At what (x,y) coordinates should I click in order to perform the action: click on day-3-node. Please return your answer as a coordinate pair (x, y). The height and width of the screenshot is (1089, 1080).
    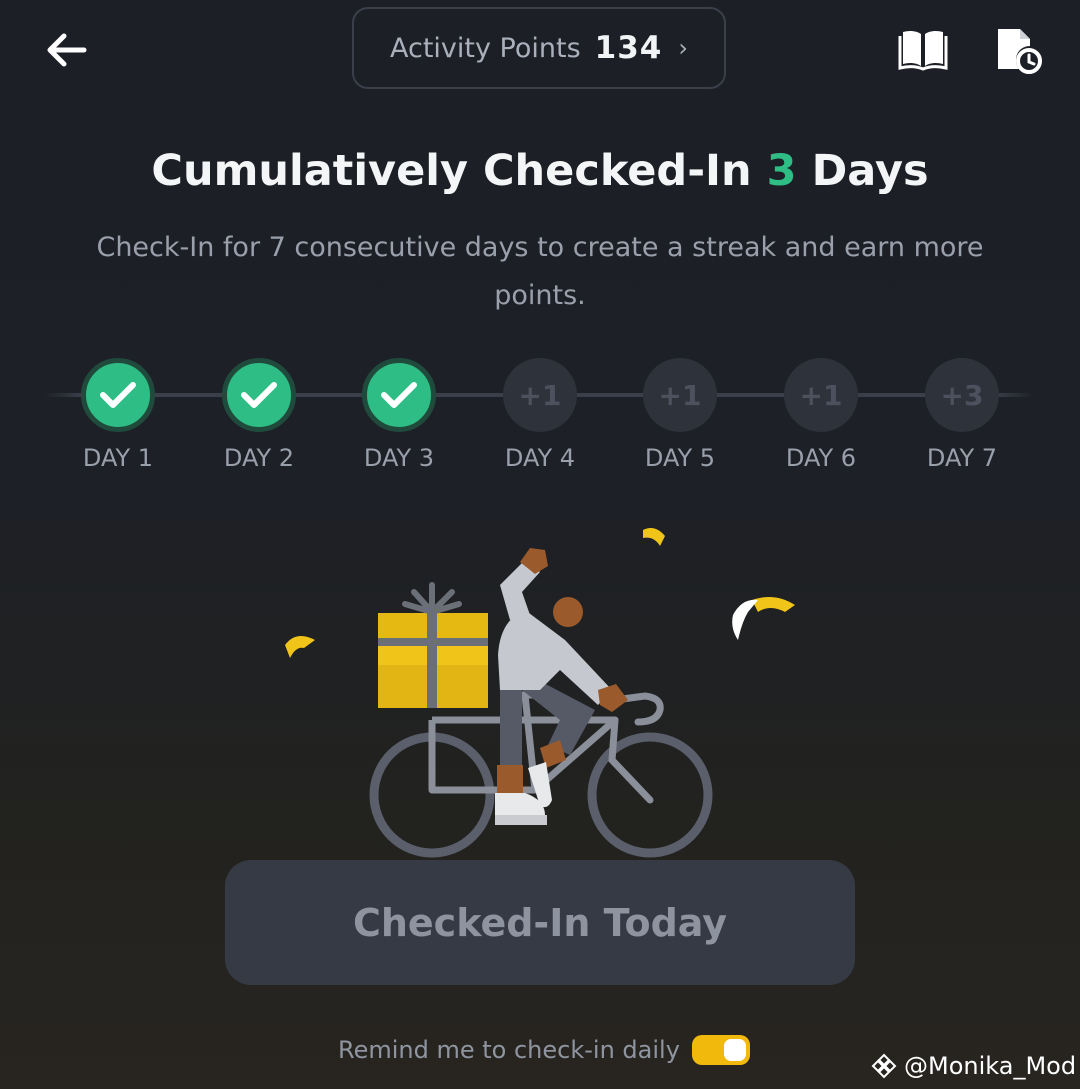
    Looking at the image, I should click on (399, 395).